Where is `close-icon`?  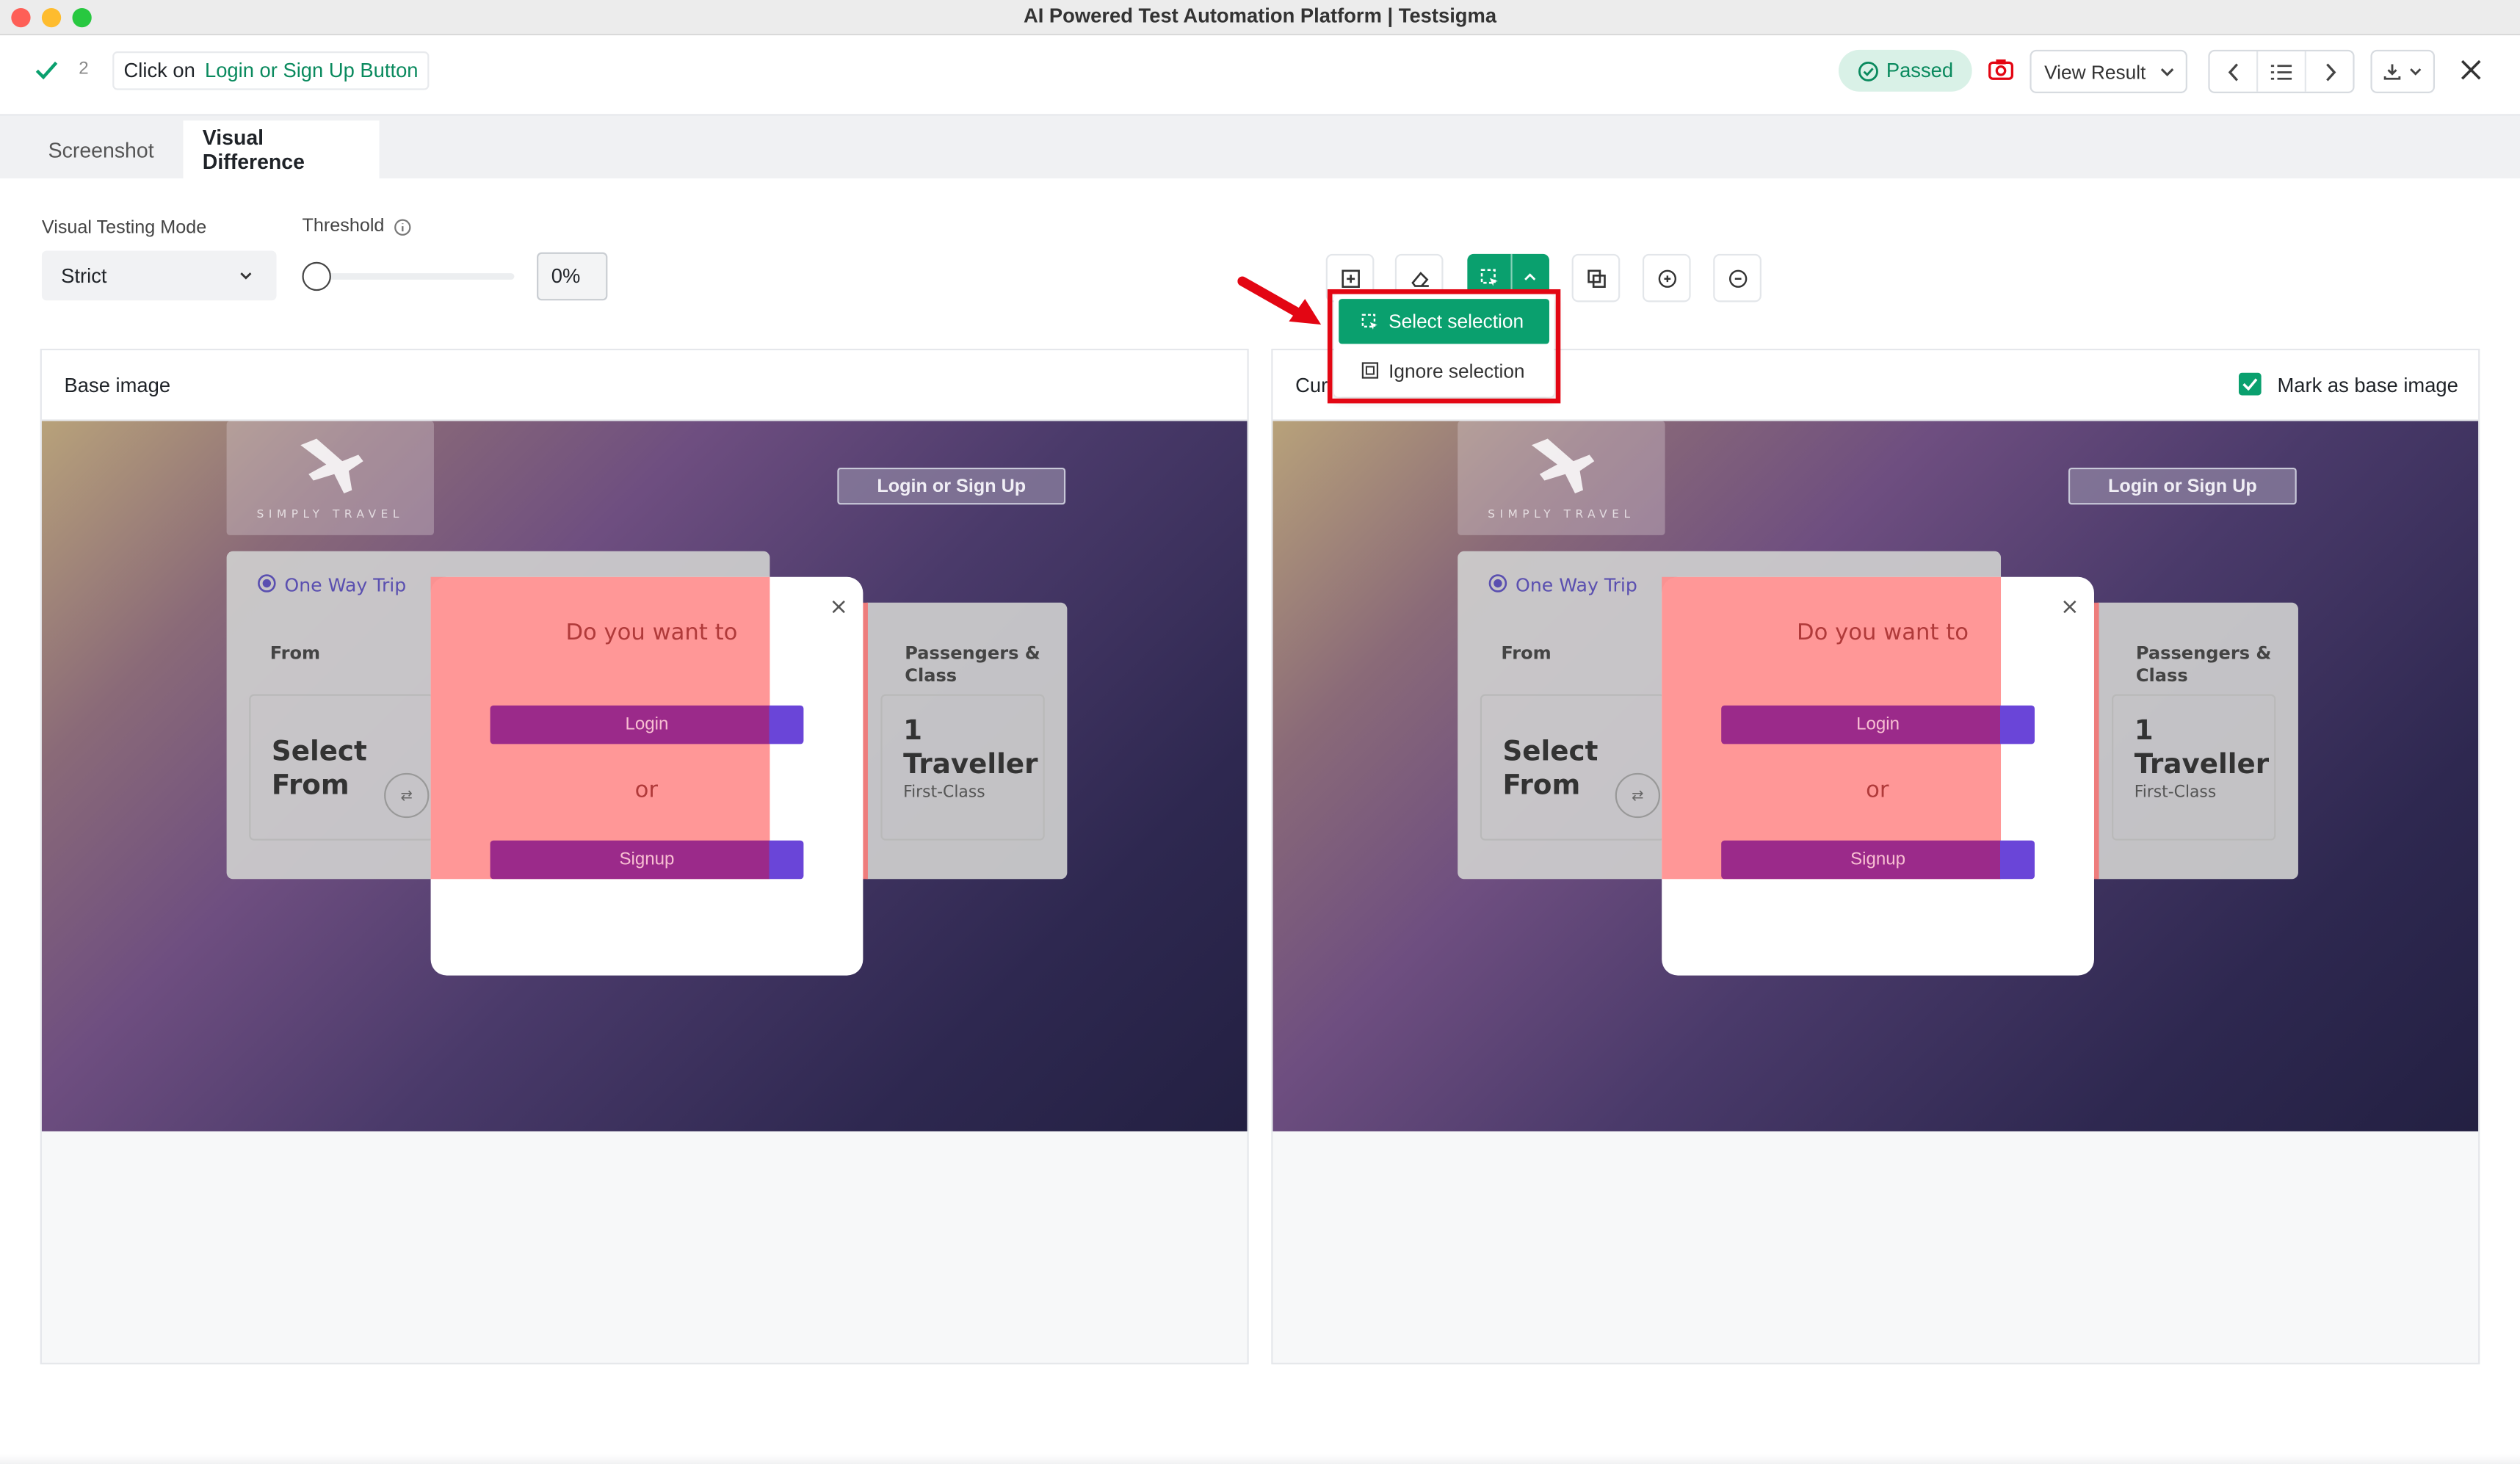 close-icon is located at coordinates (2471, 70).